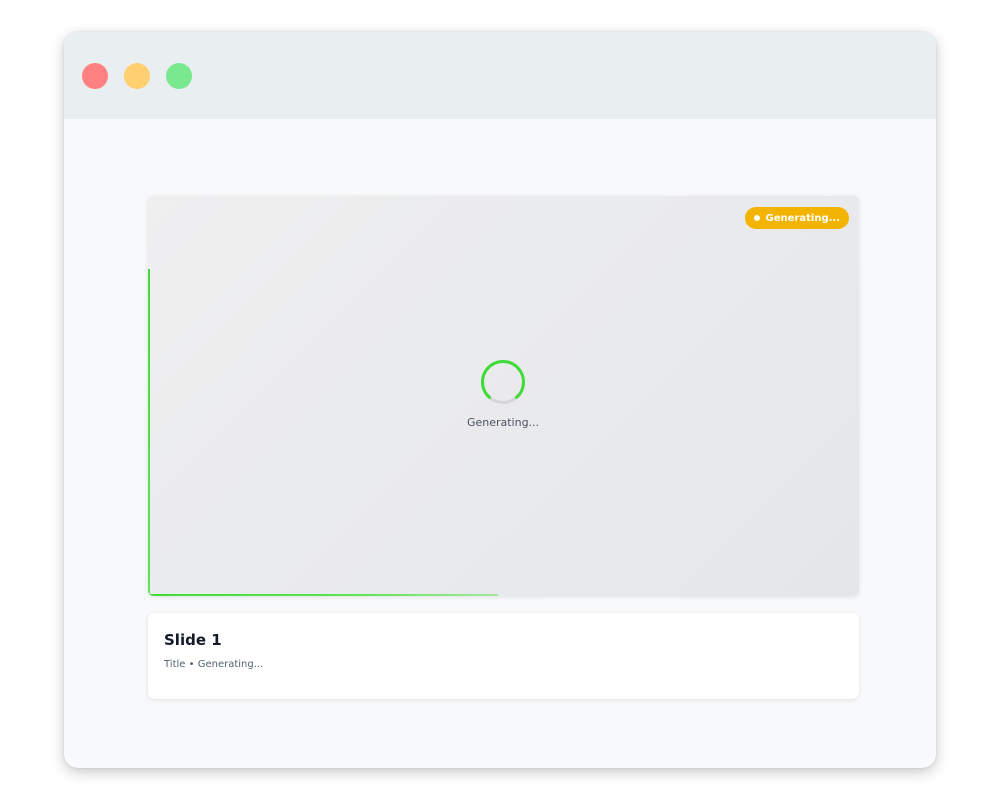  What do you see at coordinates (95, 76) in the screenshot?
I see `close-window-button` at bounding box center [95, 76].